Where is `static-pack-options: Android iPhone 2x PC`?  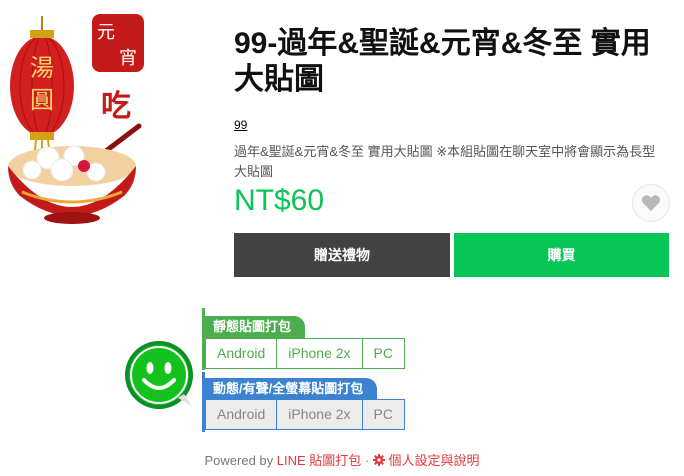
static-pack-options: Android iPhone 2x PC is located at coordinates (305, 353).